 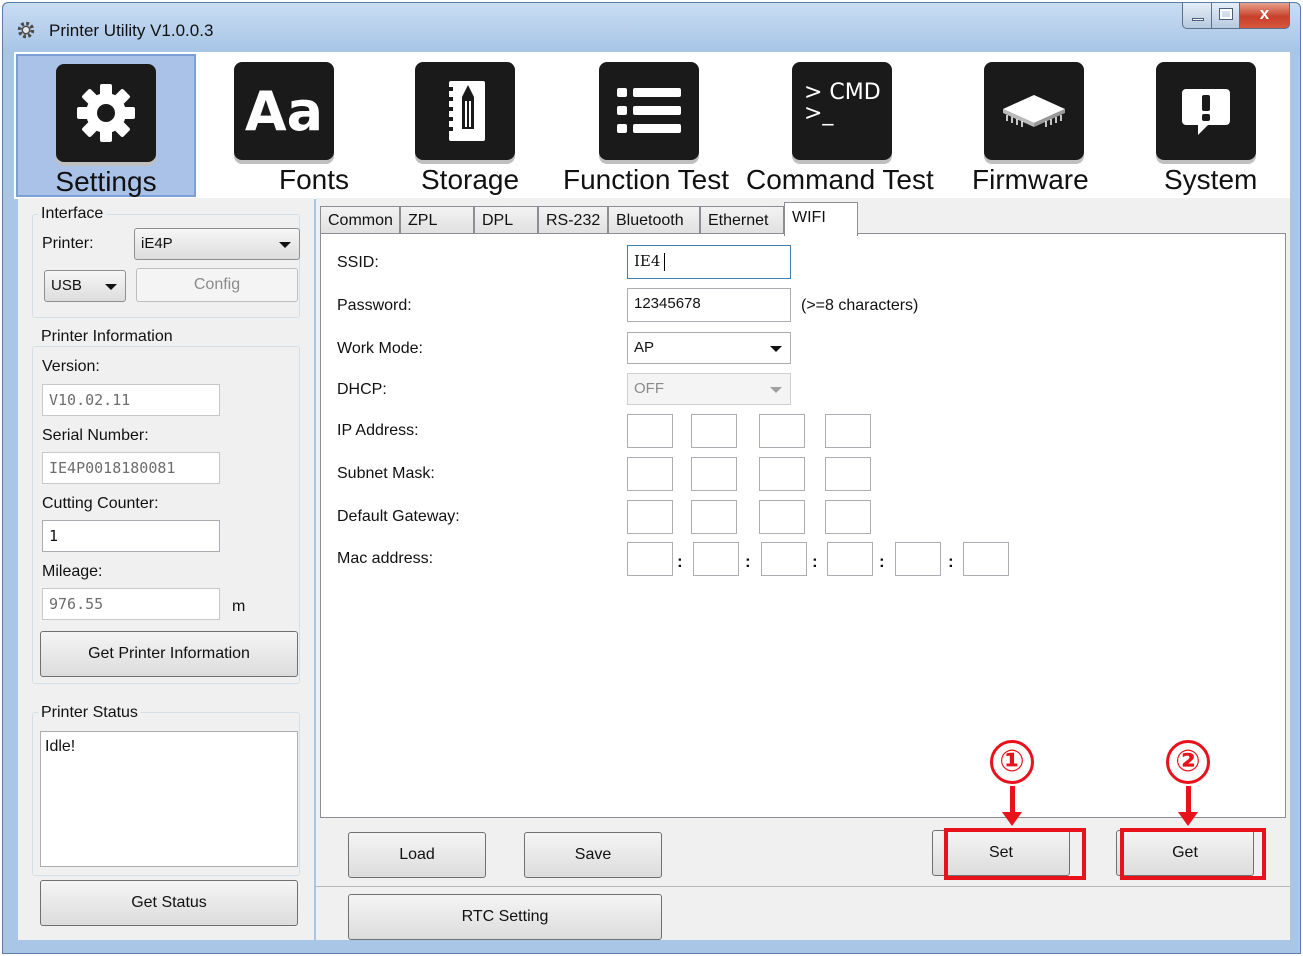 I want to click on callout-1: ①, so click(x=1012, y=762).